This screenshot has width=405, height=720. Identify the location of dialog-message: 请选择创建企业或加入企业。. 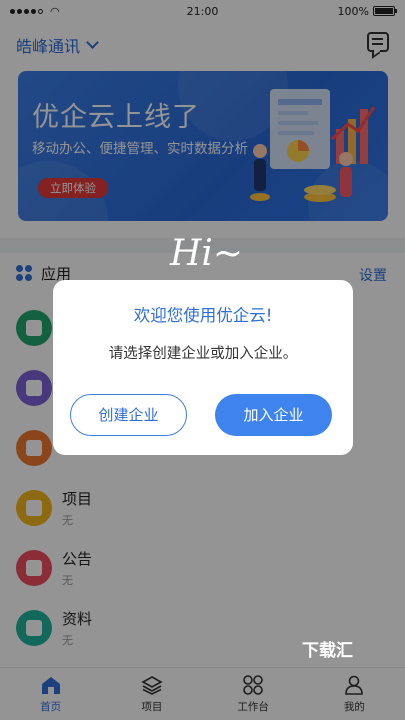
(203, 354).